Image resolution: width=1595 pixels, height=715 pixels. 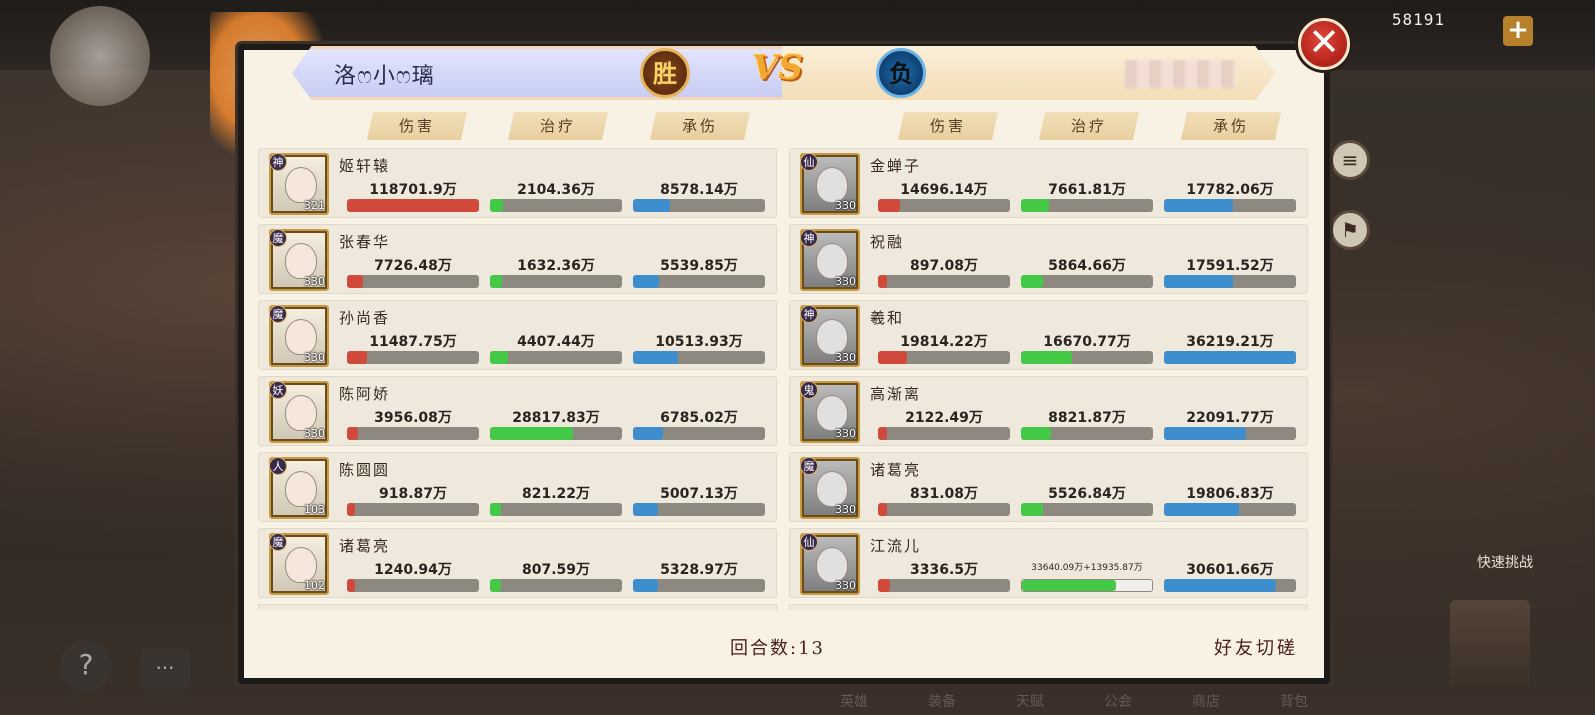 What do you see at coordinates (299, 184) in the screenshot?
I see `hero-portrait: 神 321` at bounding box center [299, 184].